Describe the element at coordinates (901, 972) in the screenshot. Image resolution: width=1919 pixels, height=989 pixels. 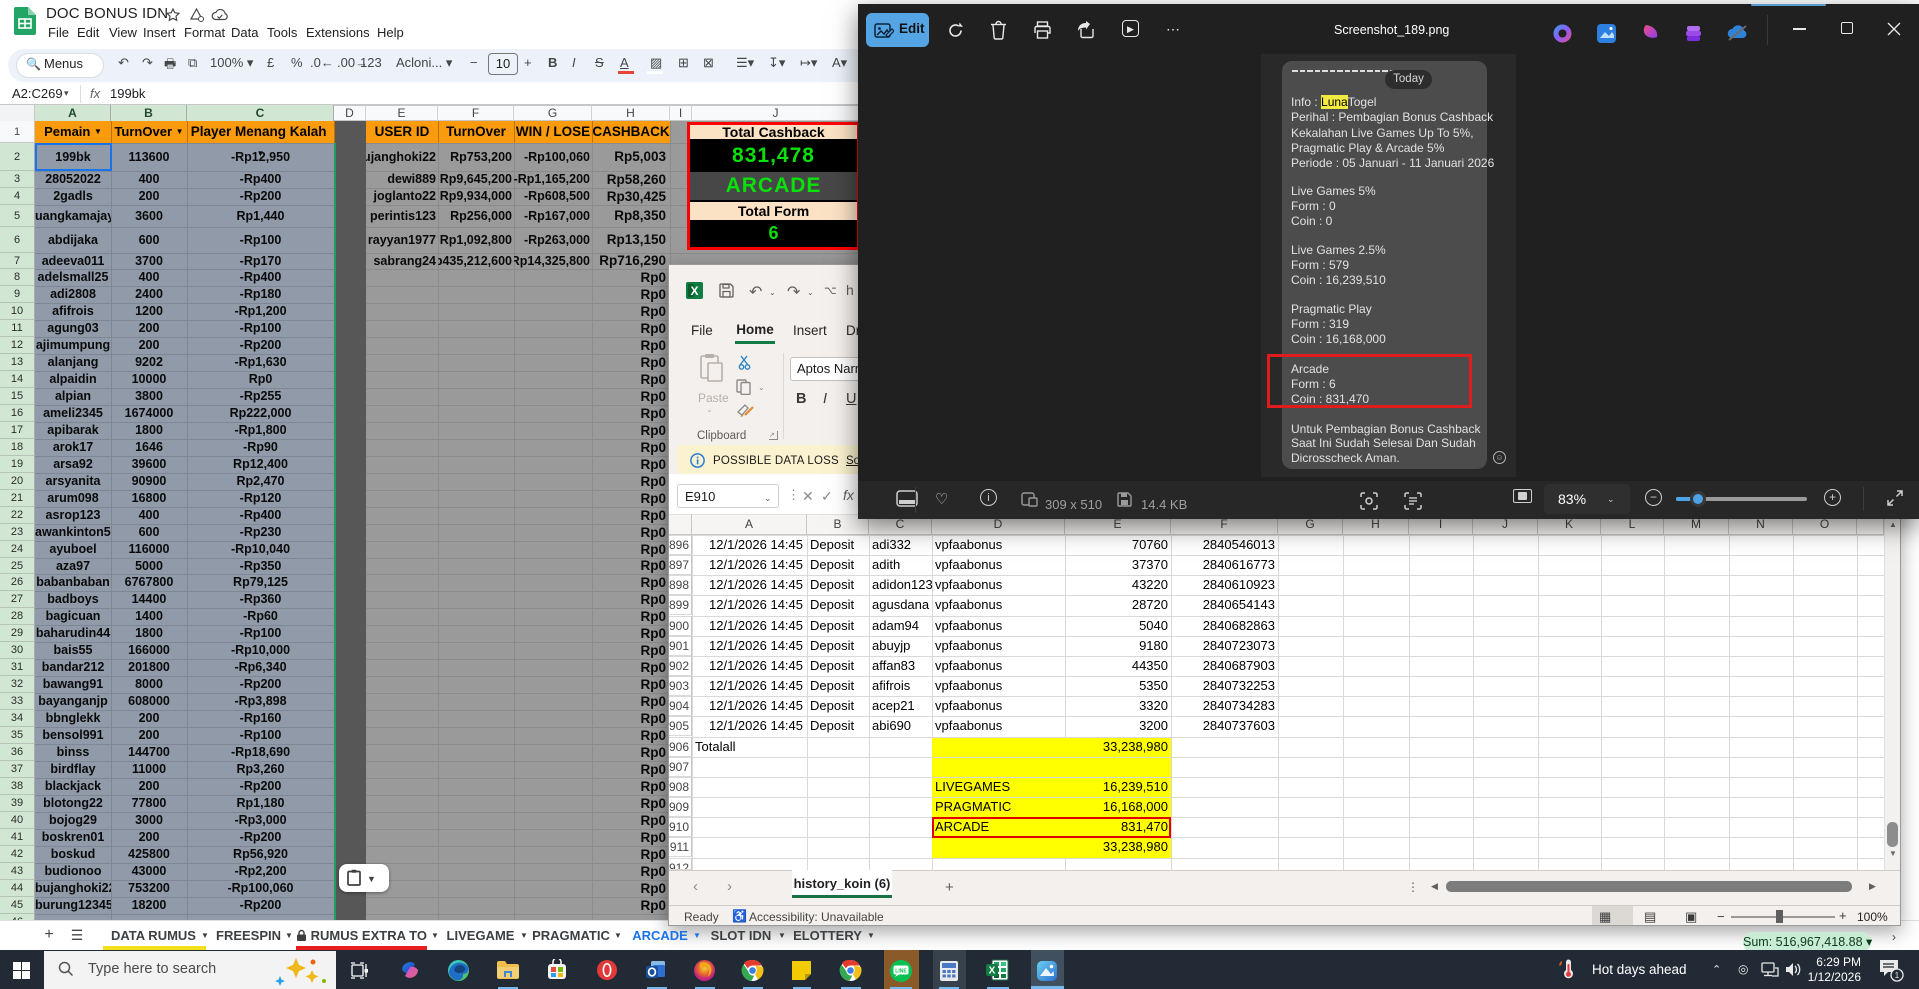
I see `svg-text: LINE` at that location.